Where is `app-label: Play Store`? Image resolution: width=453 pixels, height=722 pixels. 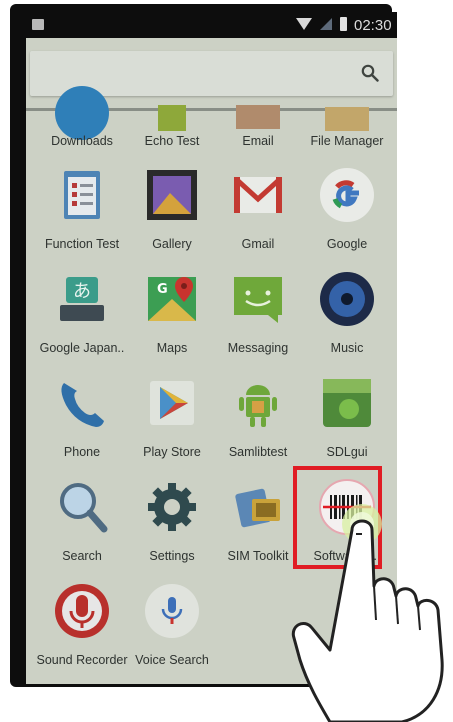 app-label: Play Store is located at coordinates (172, 452).